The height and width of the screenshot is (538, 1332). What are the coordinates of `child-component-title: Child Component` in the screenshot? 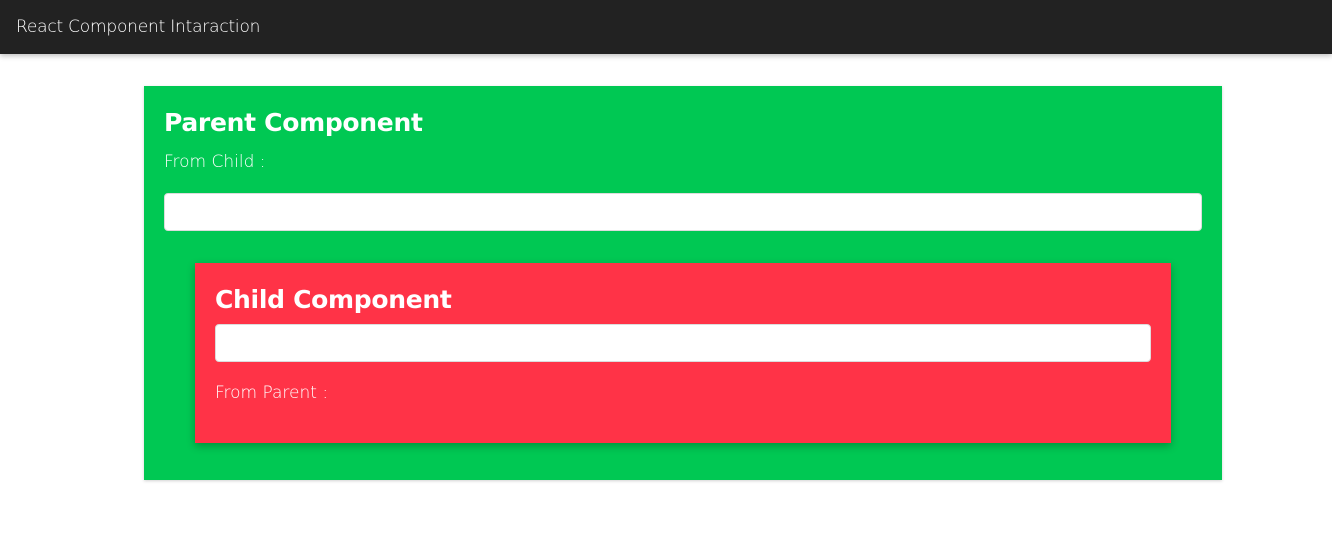 It's located at (333, 299).